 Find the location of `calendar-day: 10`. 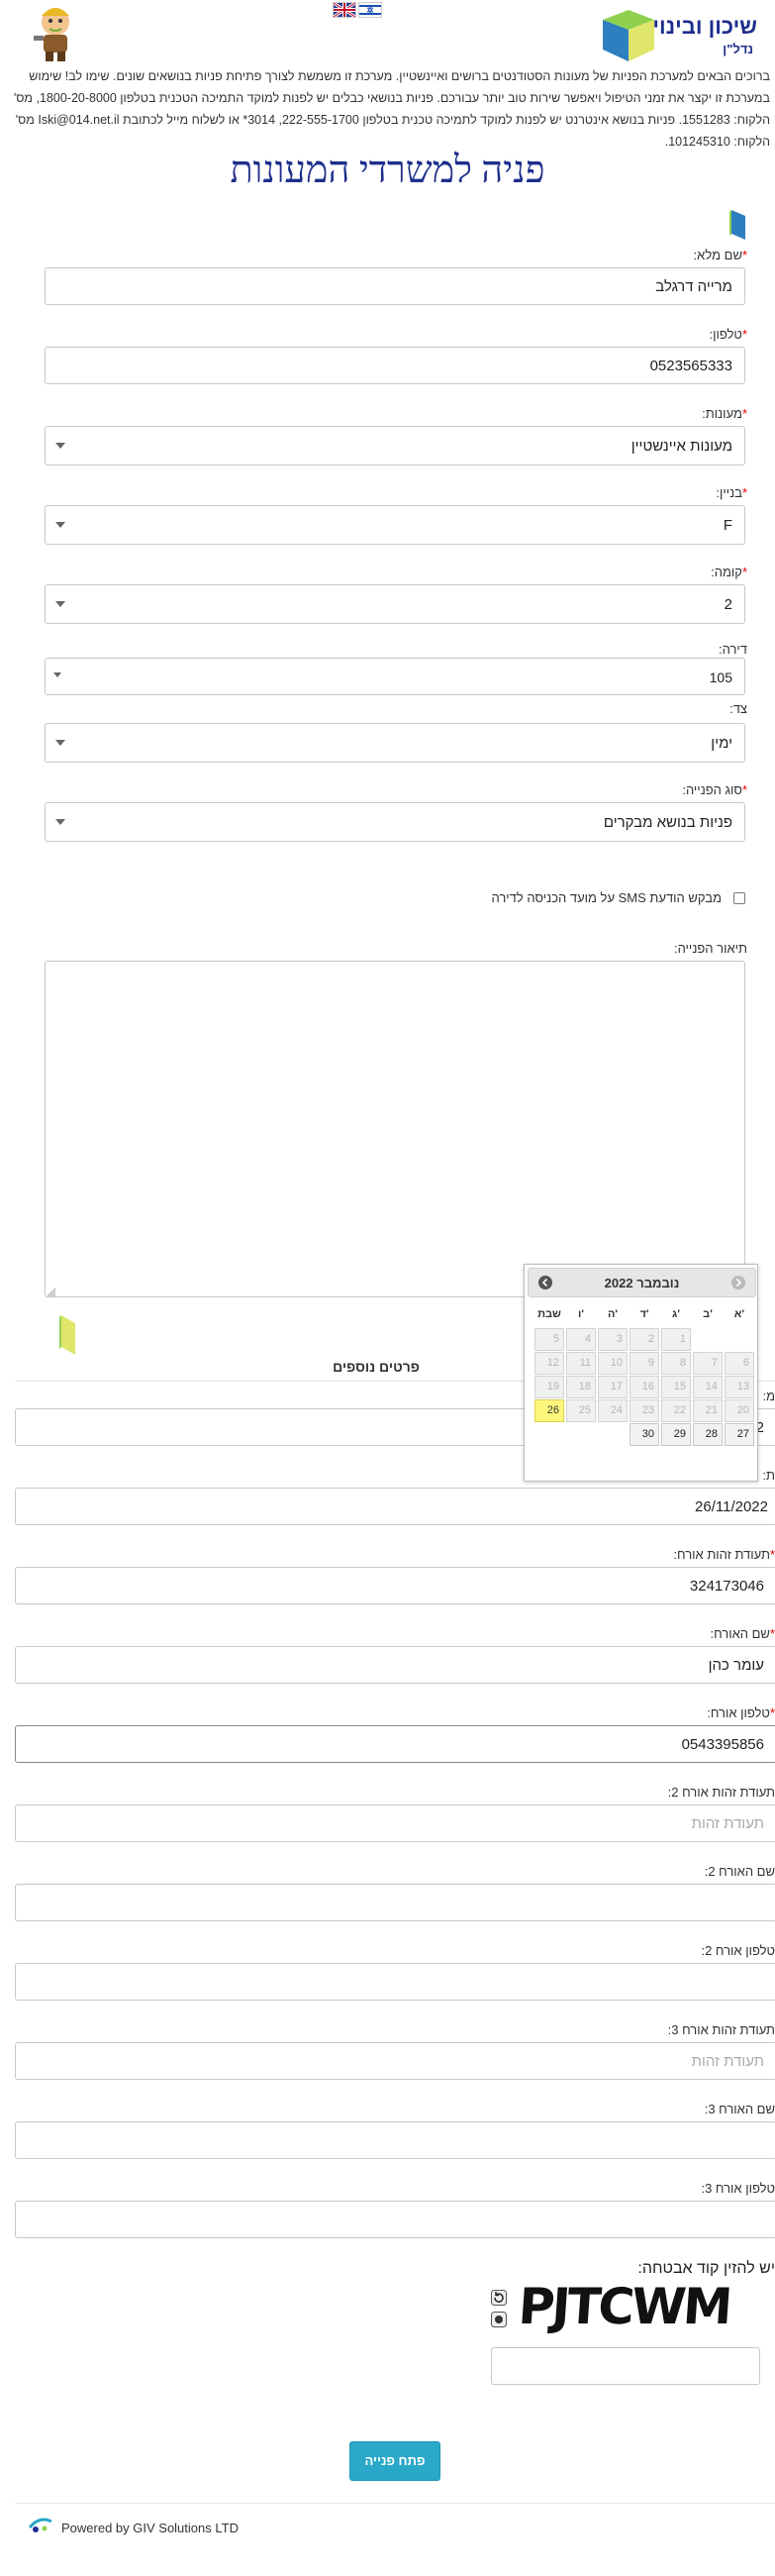

calendar-day: 10 is located at coordinates (613, 1363).